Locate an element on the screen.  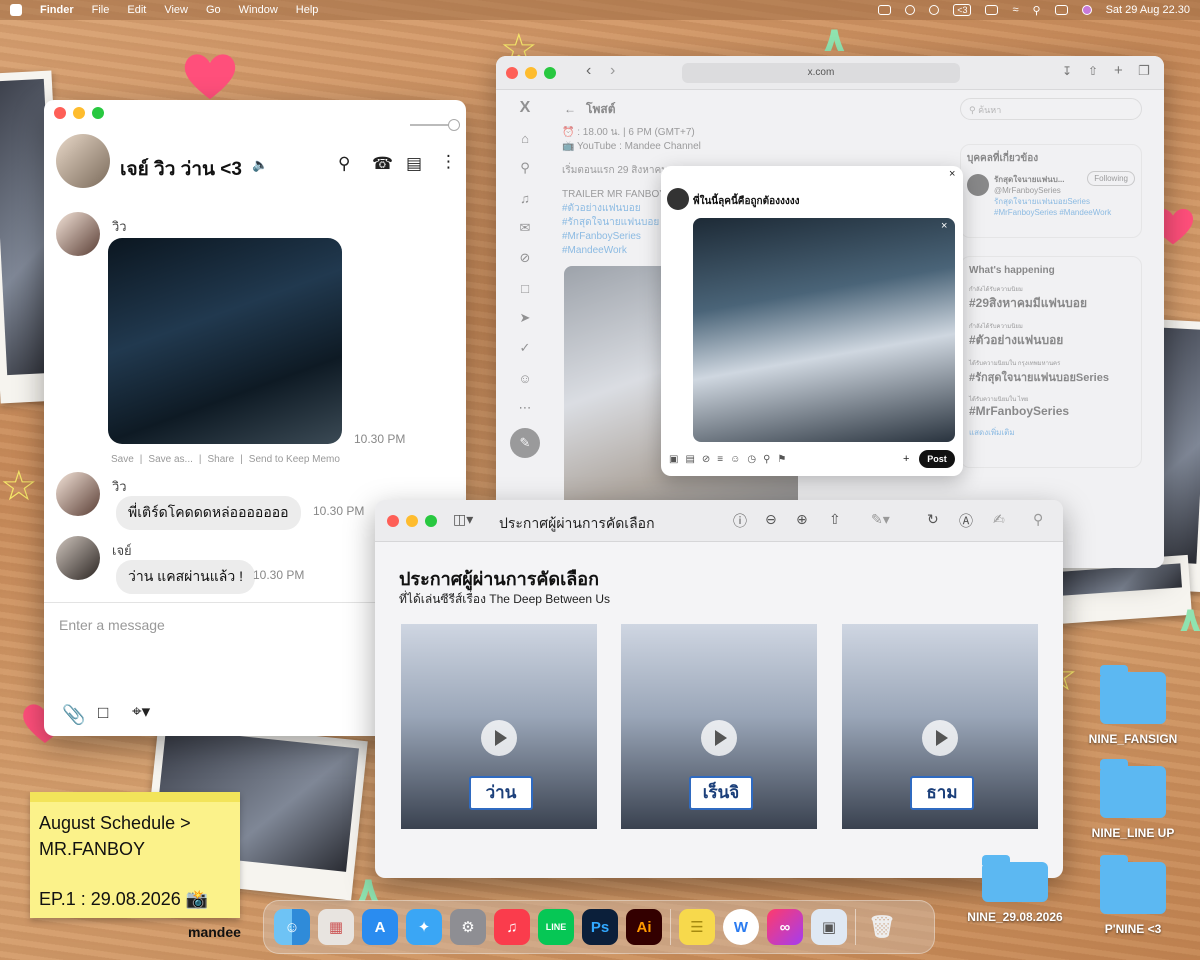
download-icon: ↧ is located at coordinates (1067, 71).